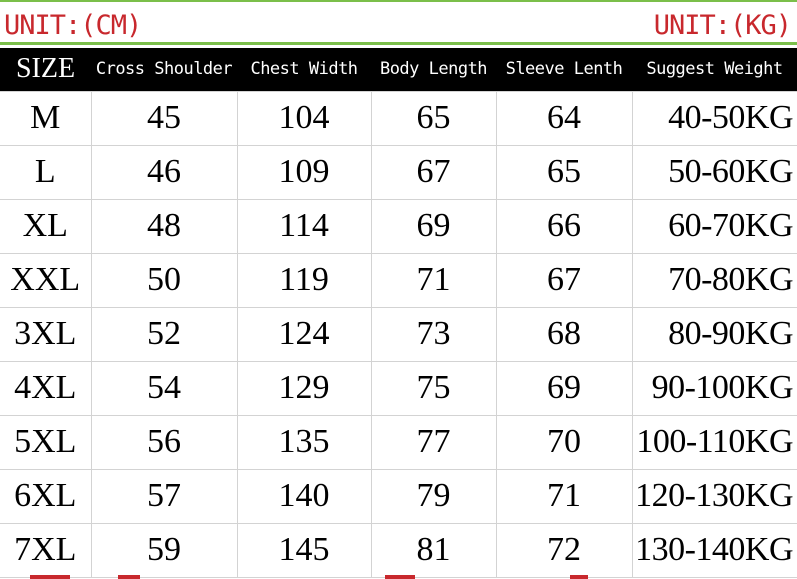  What do you see at coordinates (564, 226) in the screenshot?
I see `cell-sleeve-length: 66` at bounding box center [564, 226].